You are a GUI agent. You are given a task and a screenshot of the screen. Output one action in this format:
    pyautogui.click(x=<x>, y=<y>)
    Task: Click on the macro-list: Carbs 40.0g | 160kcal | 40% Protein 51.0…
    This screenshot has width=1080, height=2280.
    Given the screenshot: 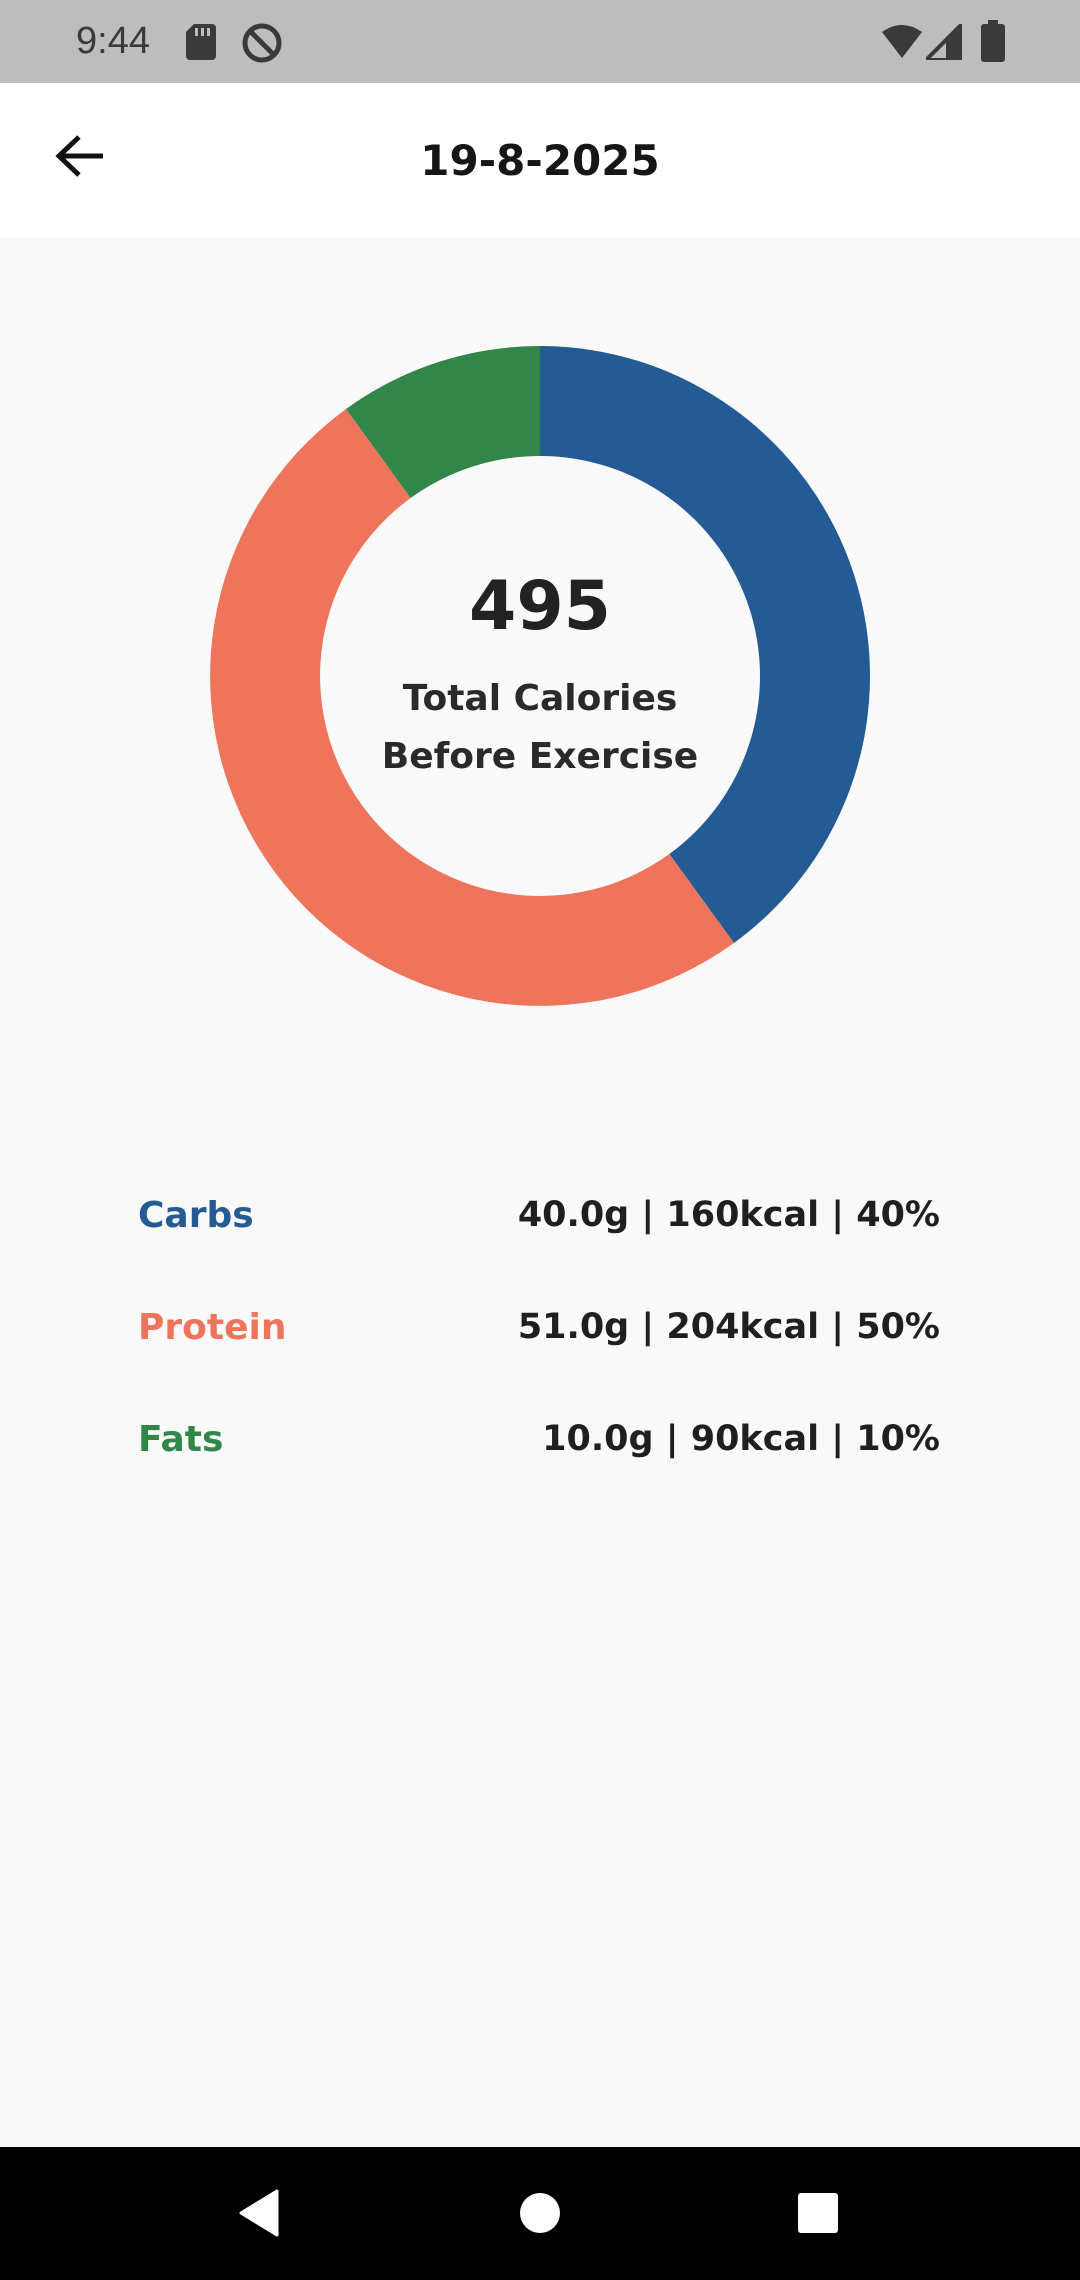 What is the action you would take?
    pyautogui.click(x=539, y=1327)
    